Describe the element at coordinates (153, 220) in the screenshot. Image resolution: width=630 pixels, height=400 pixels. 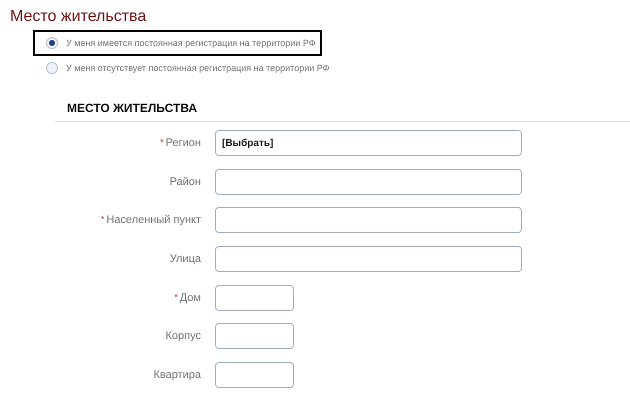
I see `field-label: Населенный пункт` at that location.